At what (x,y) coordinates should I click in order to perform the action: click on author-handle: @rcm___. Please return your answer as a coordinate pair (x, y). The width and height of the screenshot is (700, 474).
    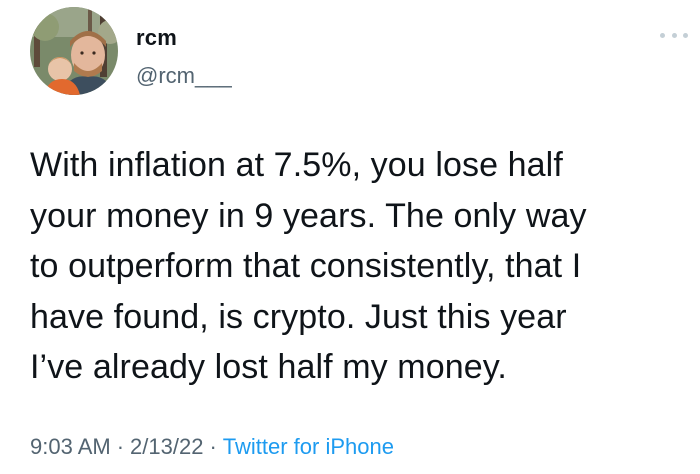
    Looking at the image, I should click on (184, 76).